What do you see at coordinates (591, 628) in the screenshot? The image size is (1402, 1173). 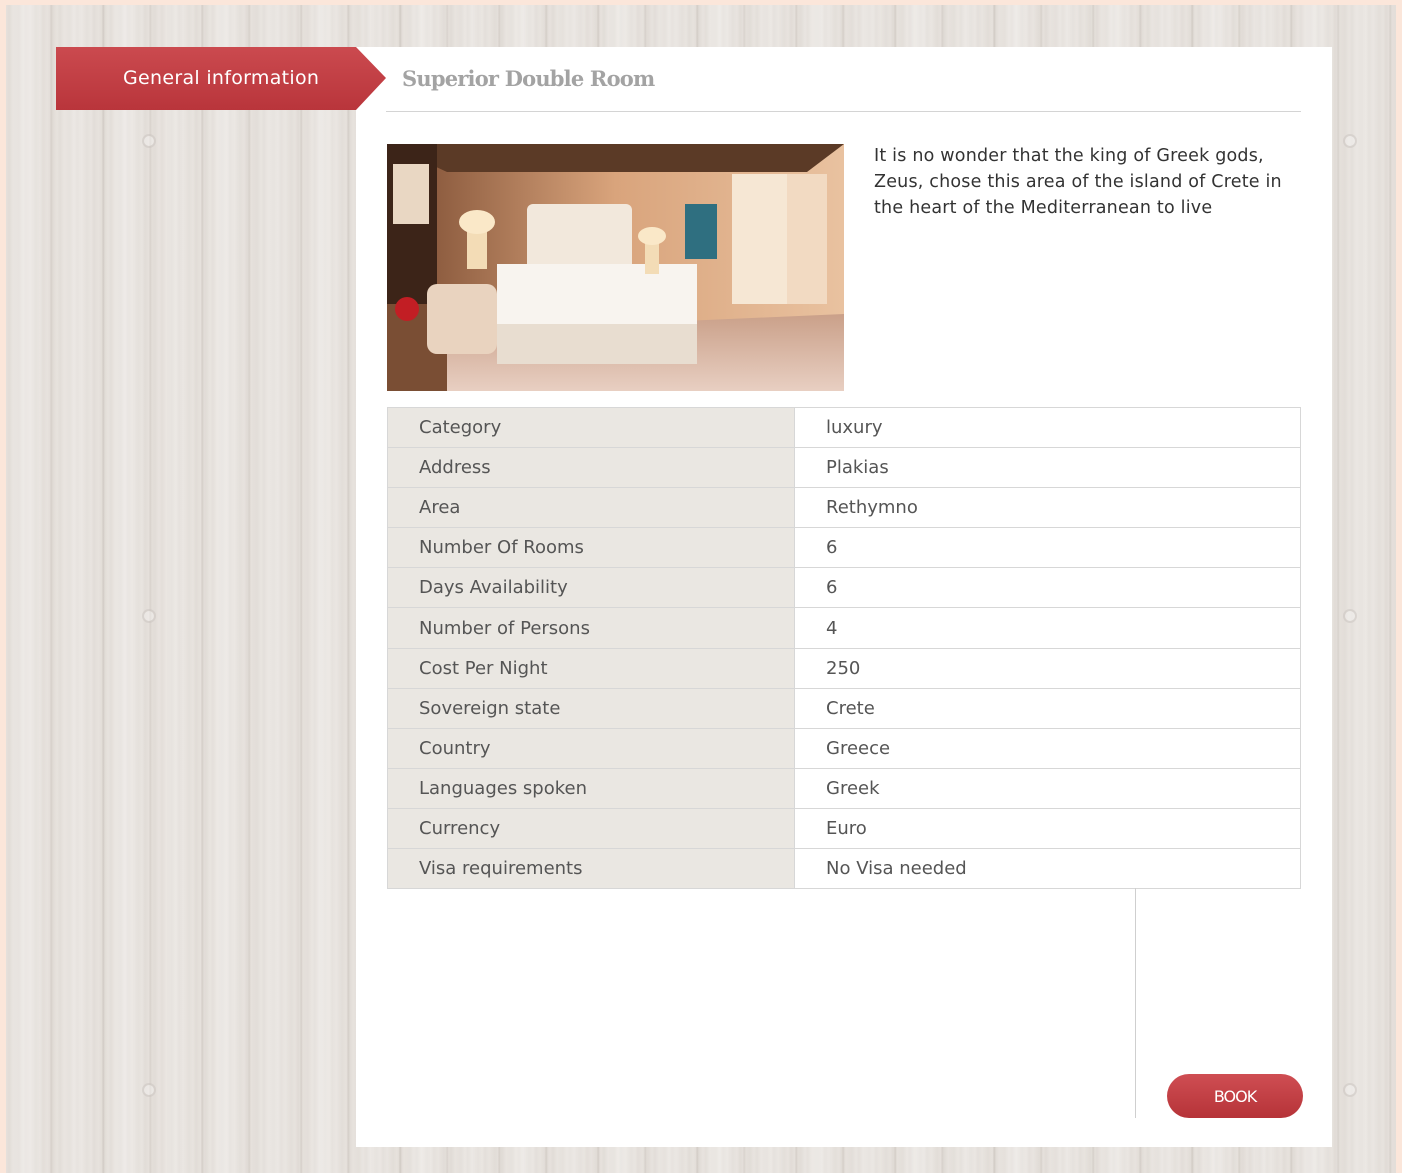 I see `detail-key: Number of Persons` at bounding box center [591, 628].